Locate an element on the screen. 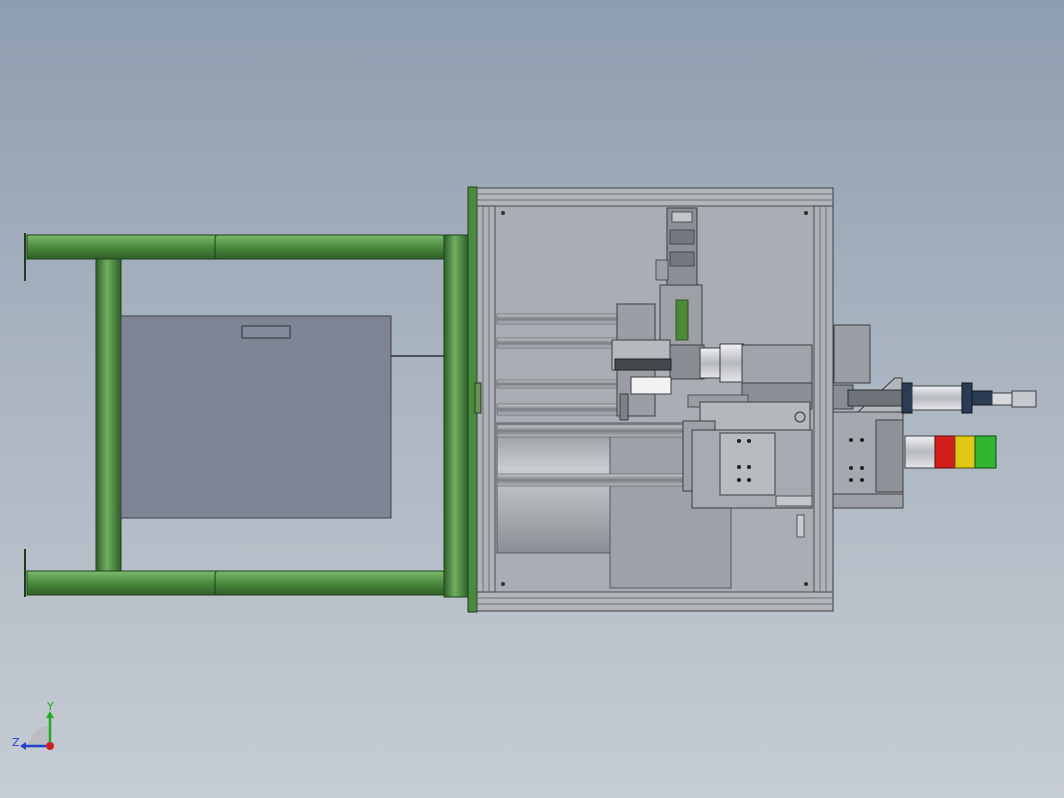  clamp-bar is located at coordinates (643, 364).